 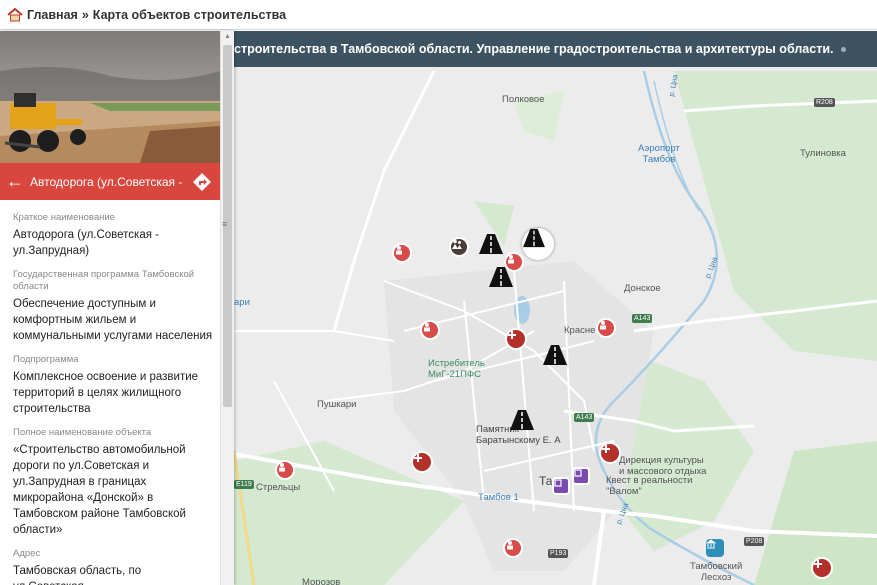 What do you see at coordinates (663, 466) in the screenshot?
I see `place-label-direkciya: Дирекция культуры и массового отдыха` at bounding box center [663, 466].